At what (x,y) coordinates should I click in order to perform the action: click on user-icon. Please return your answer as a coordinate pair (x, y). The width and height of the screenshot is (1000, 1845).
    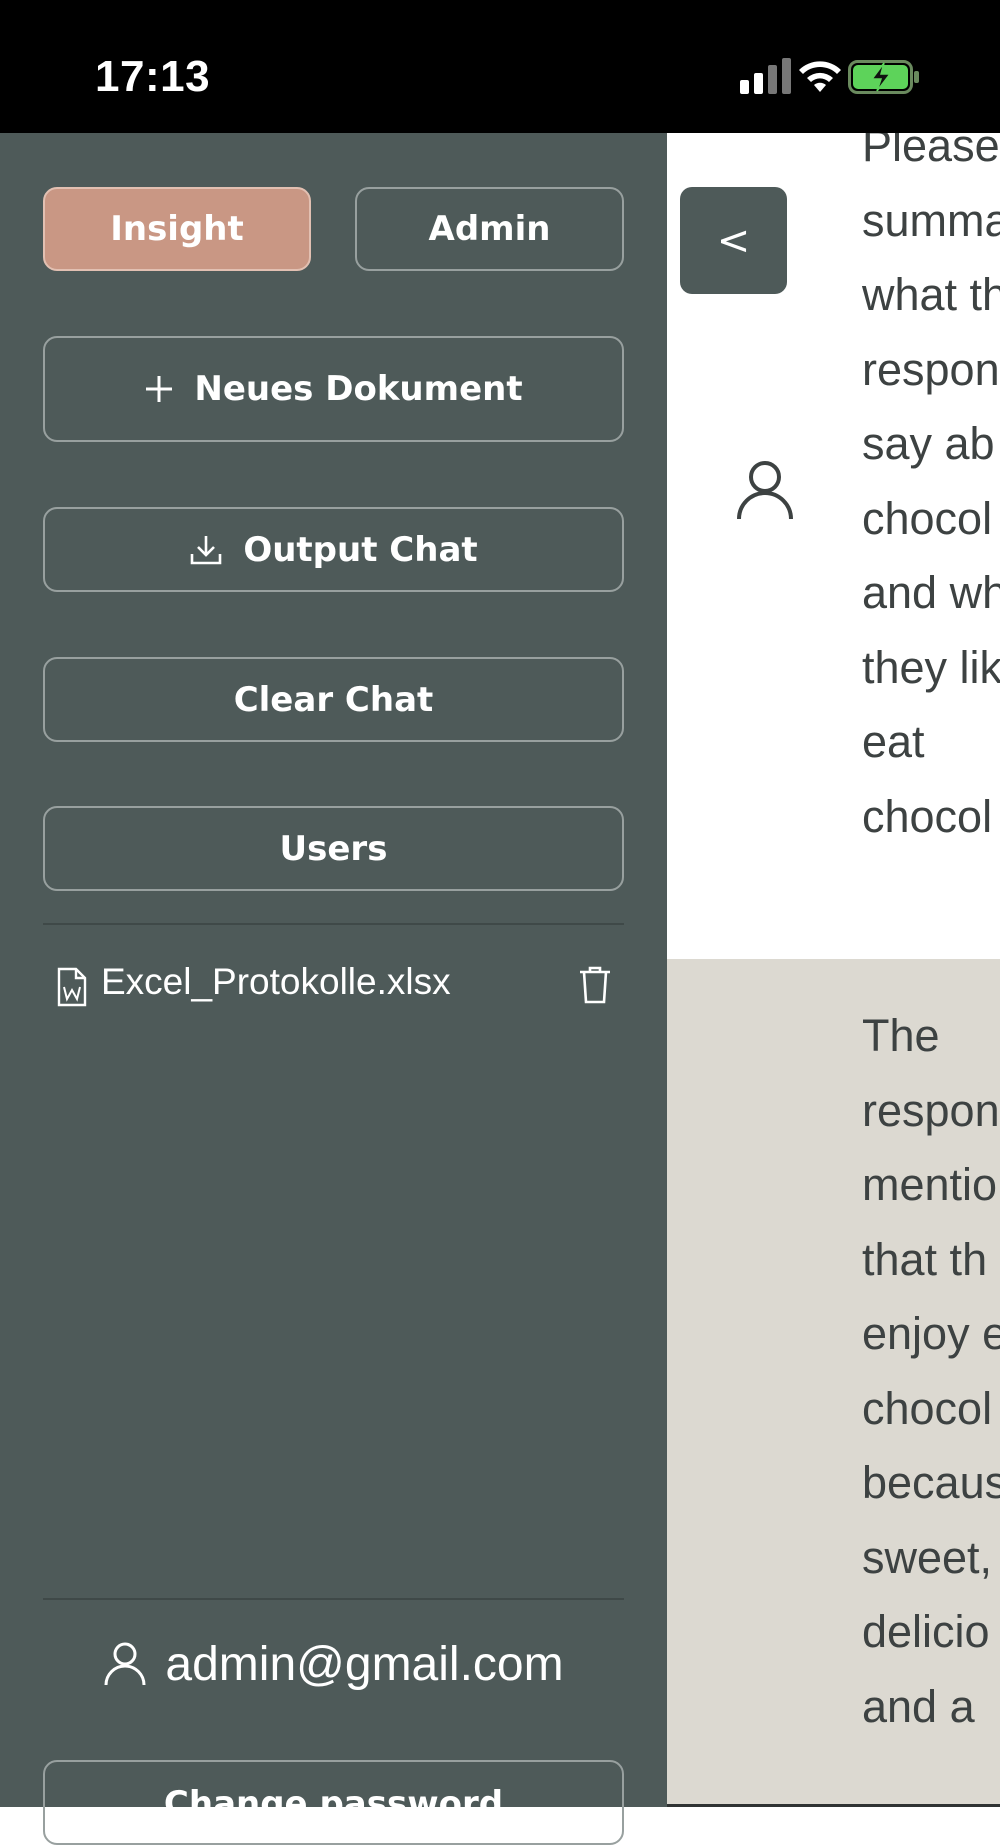
    Looking at the image, I should click on (125, 1664).